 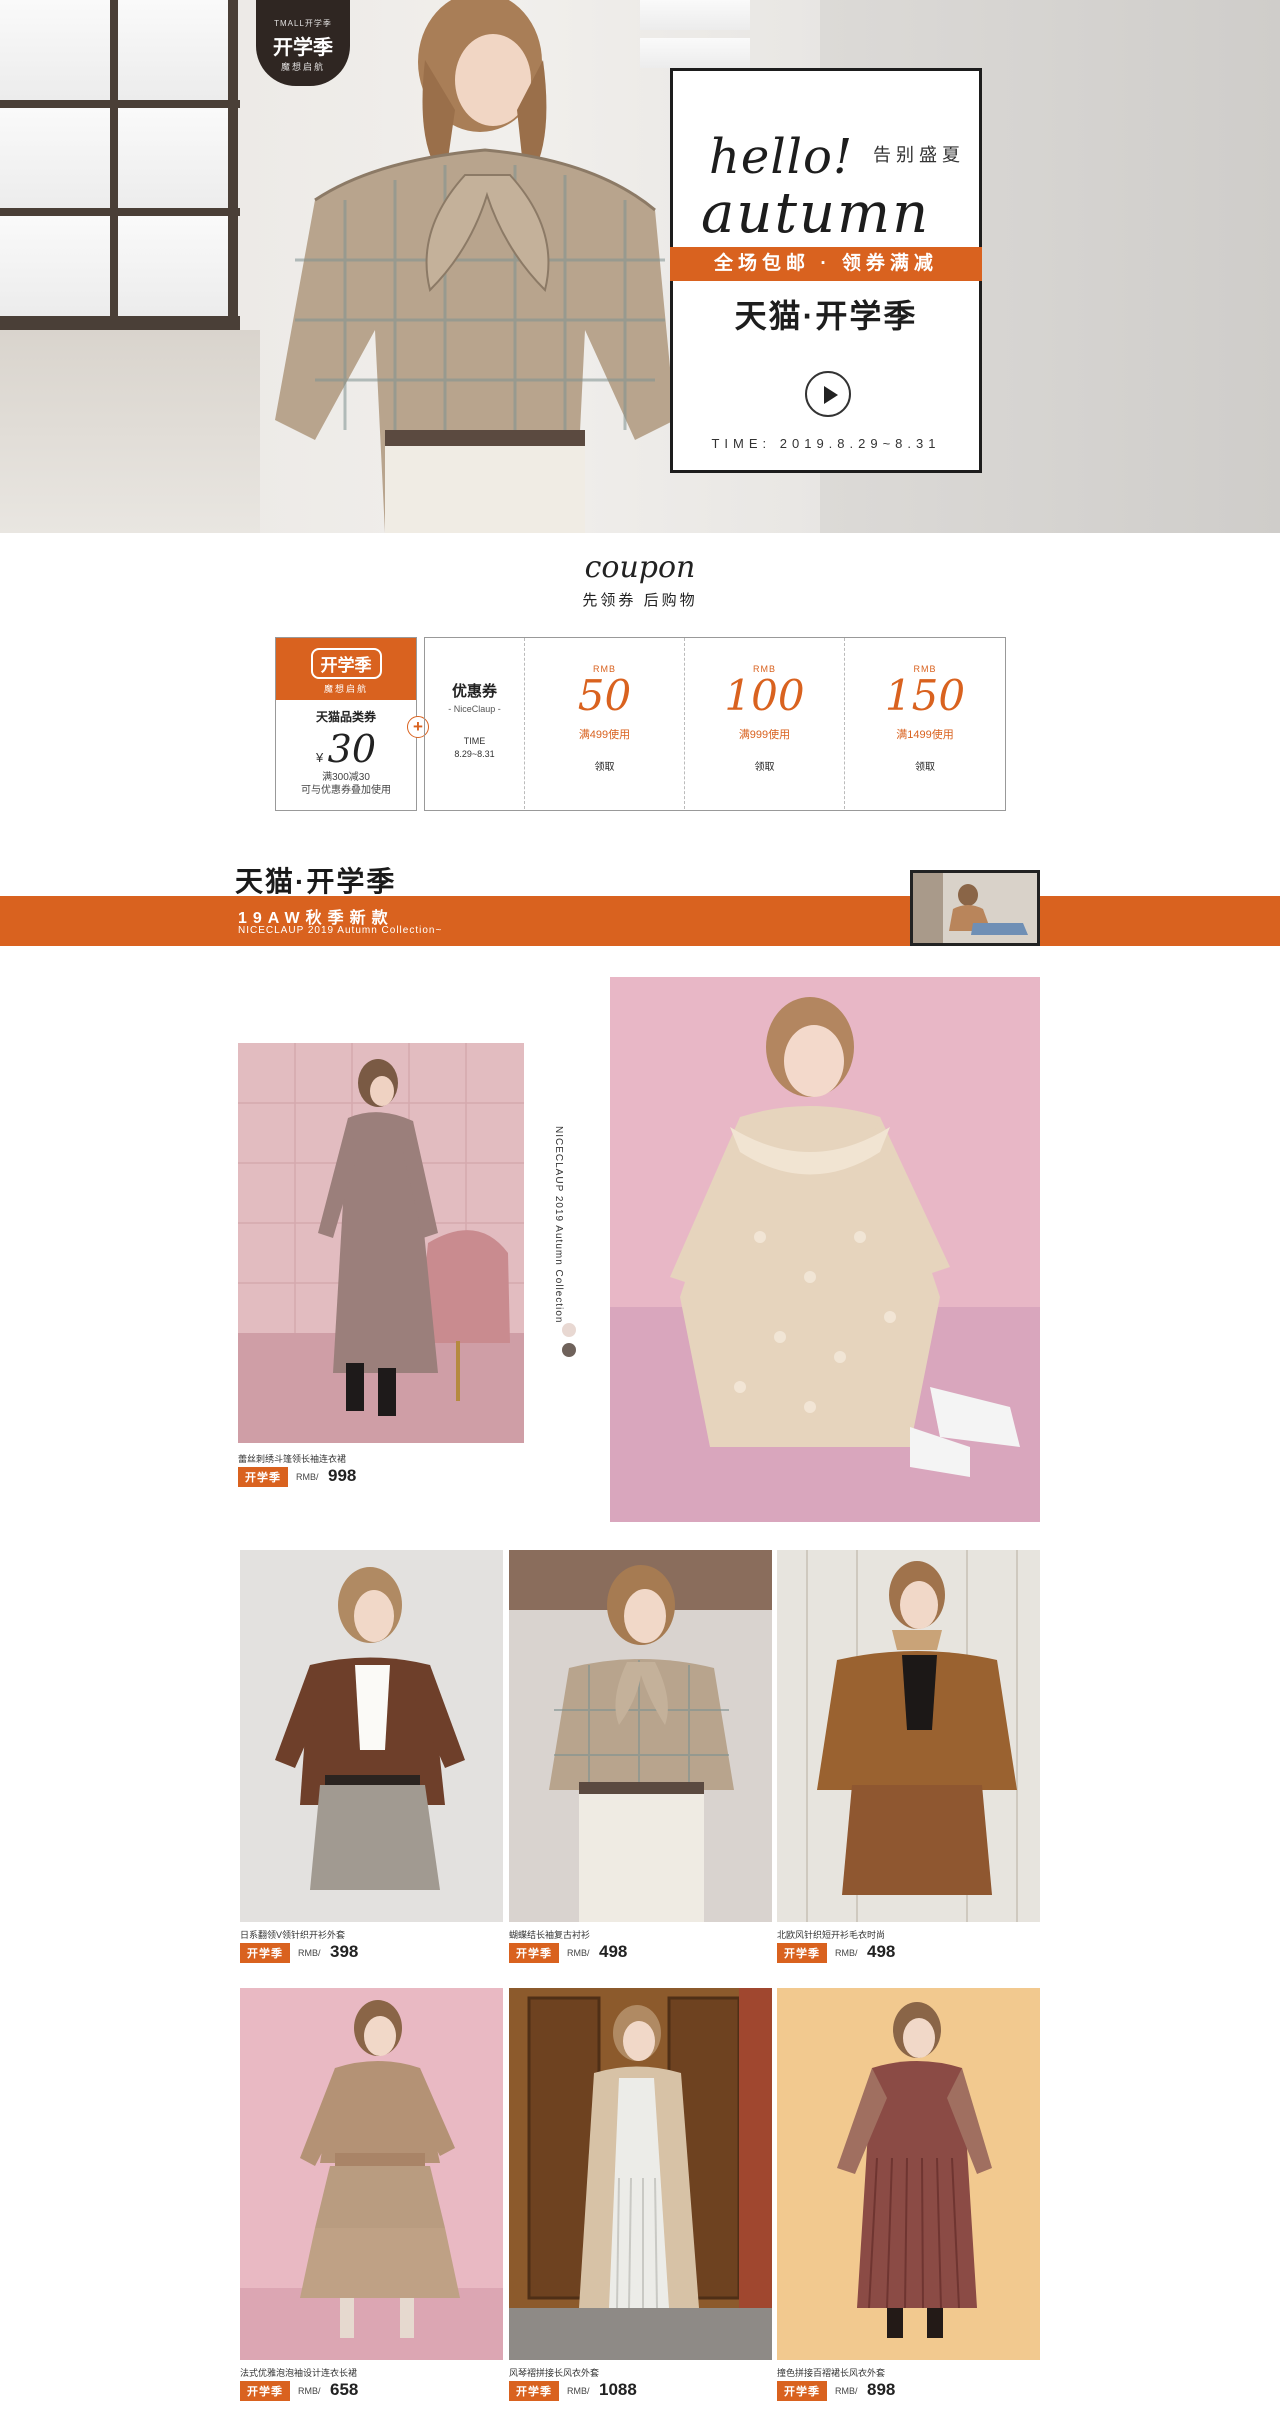 I want to click on product-price: 898, so click(x=881, y=2389).